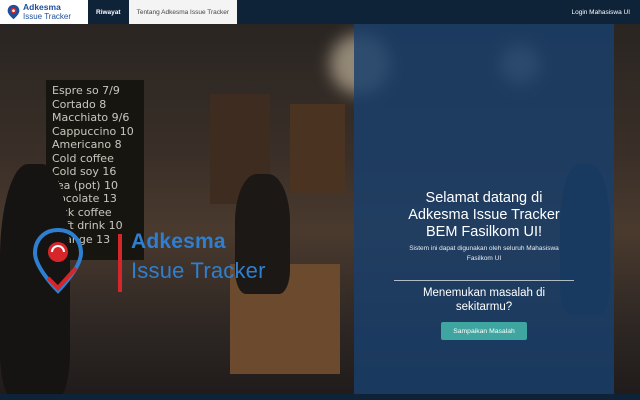 The width and height of the screenshot is (640, 400). What do you see at coordinates (483, 232) in the screenshot?
I see `welcome-line: BEM Fasilkom UI!` at bounding box center [483, 232].